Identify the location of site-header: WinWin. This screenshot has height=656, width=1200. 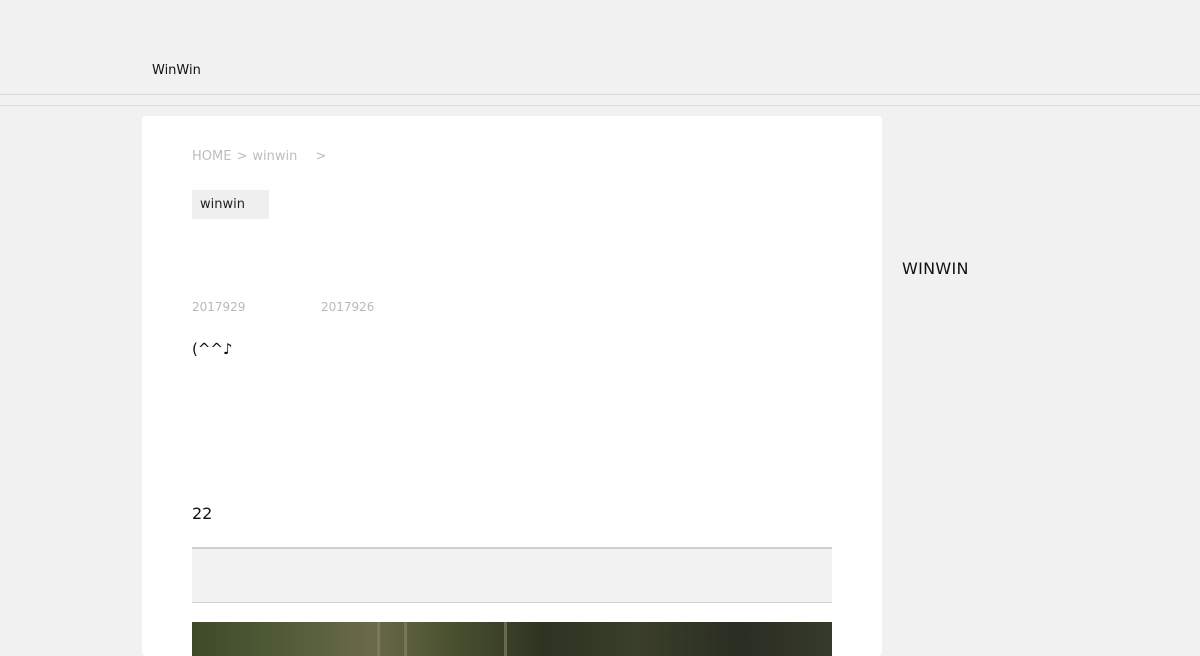
(600, 47).